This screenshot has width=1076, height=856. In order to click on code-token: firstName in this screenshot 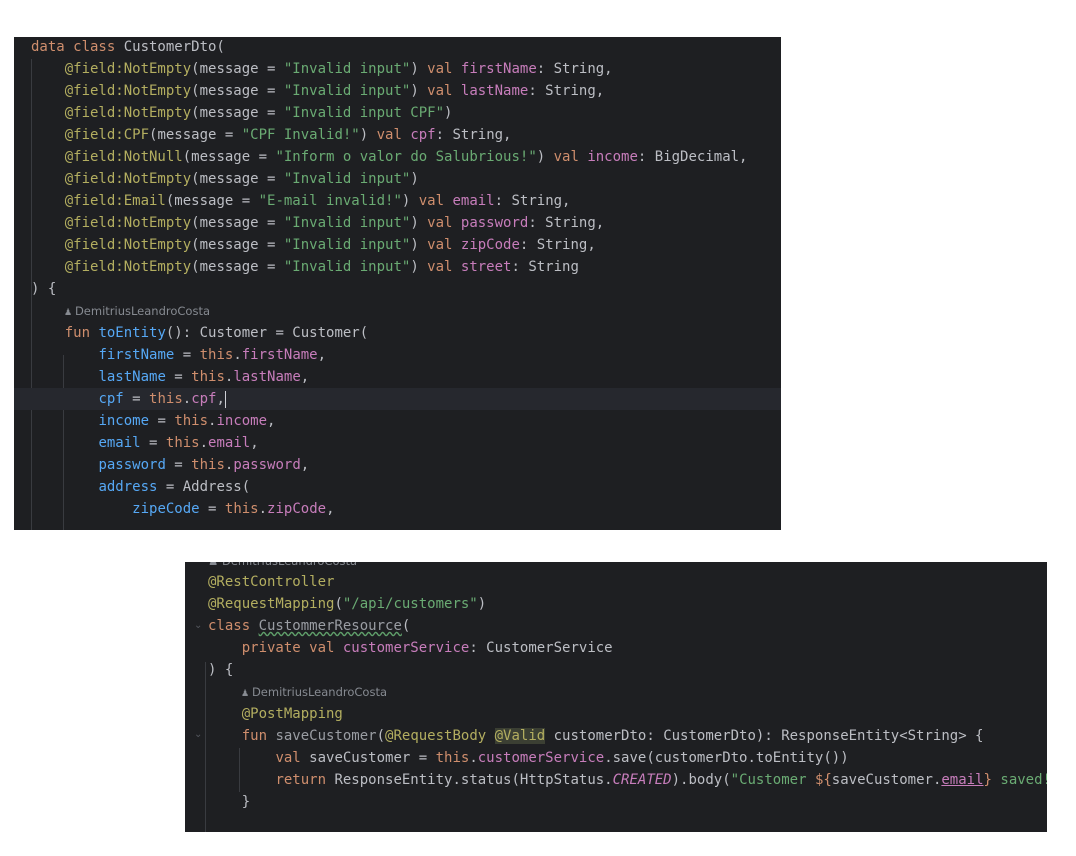, I will do `click(279, 355)`.